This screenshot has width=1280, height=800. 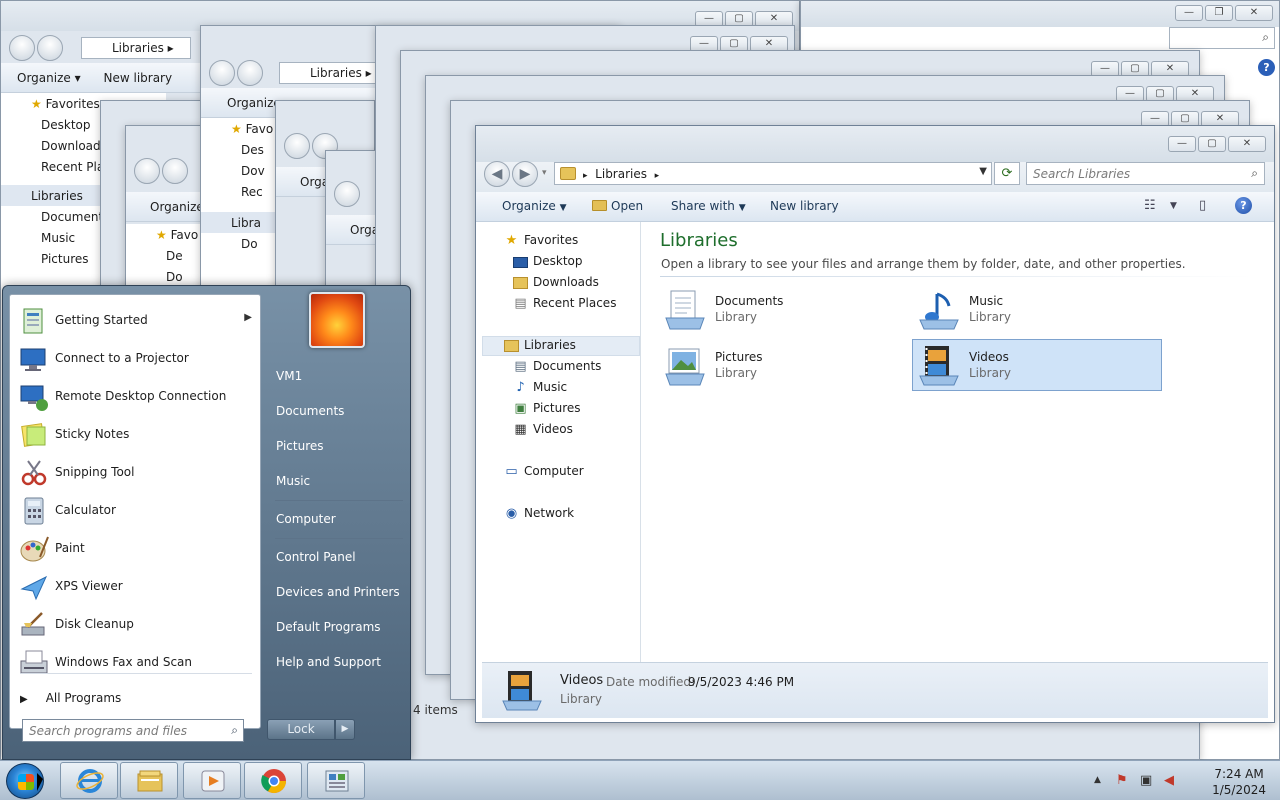 I want to click on program-paint: Paint, so click(x=136, y=549).